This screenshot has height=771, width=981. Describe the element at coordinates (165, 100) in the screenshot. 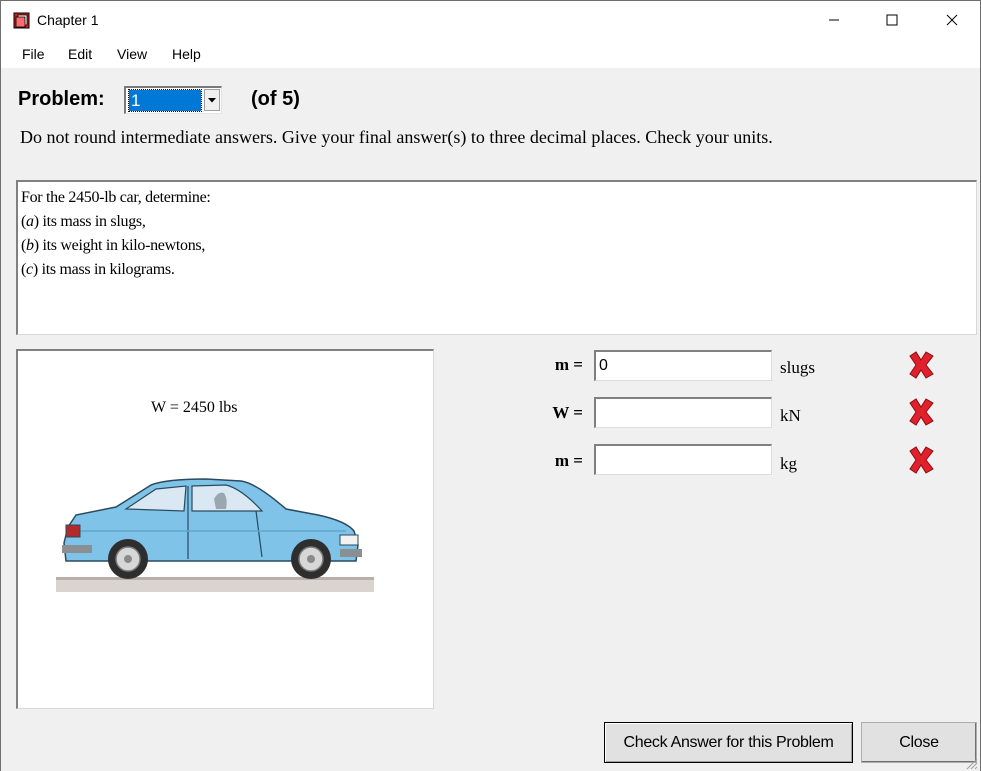

I see `problem-select-value: 1` at that location.